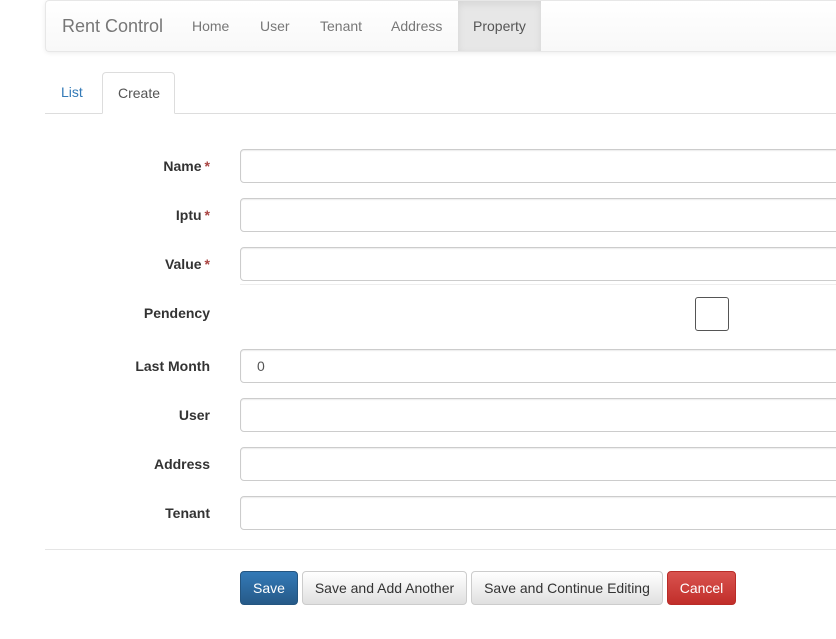 Image resolution: width=836 pixels, height=639 pixels. I want to click on name-input, so click(538, 166).